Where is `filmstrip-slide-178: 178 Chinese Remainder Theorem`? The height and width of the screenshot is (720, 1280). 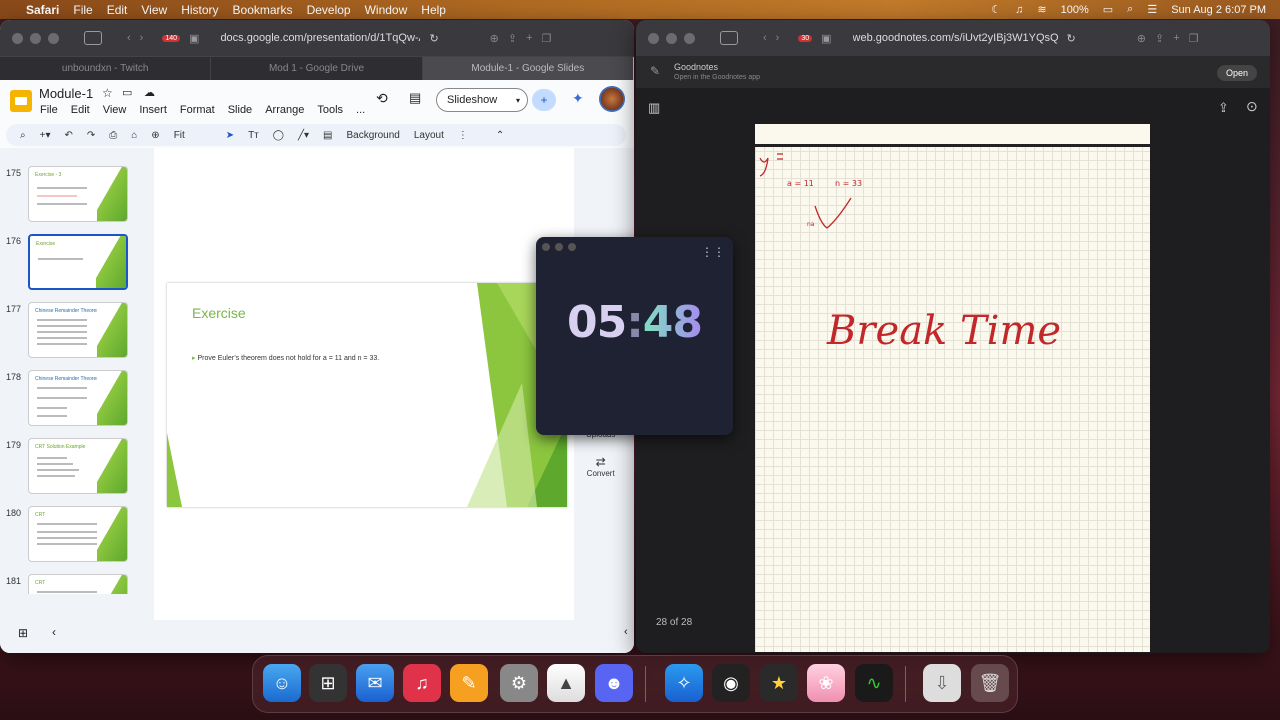
filmstrip-slide-178: 178 Chinese Remainder Theorem is located at coordinates (69, 401).